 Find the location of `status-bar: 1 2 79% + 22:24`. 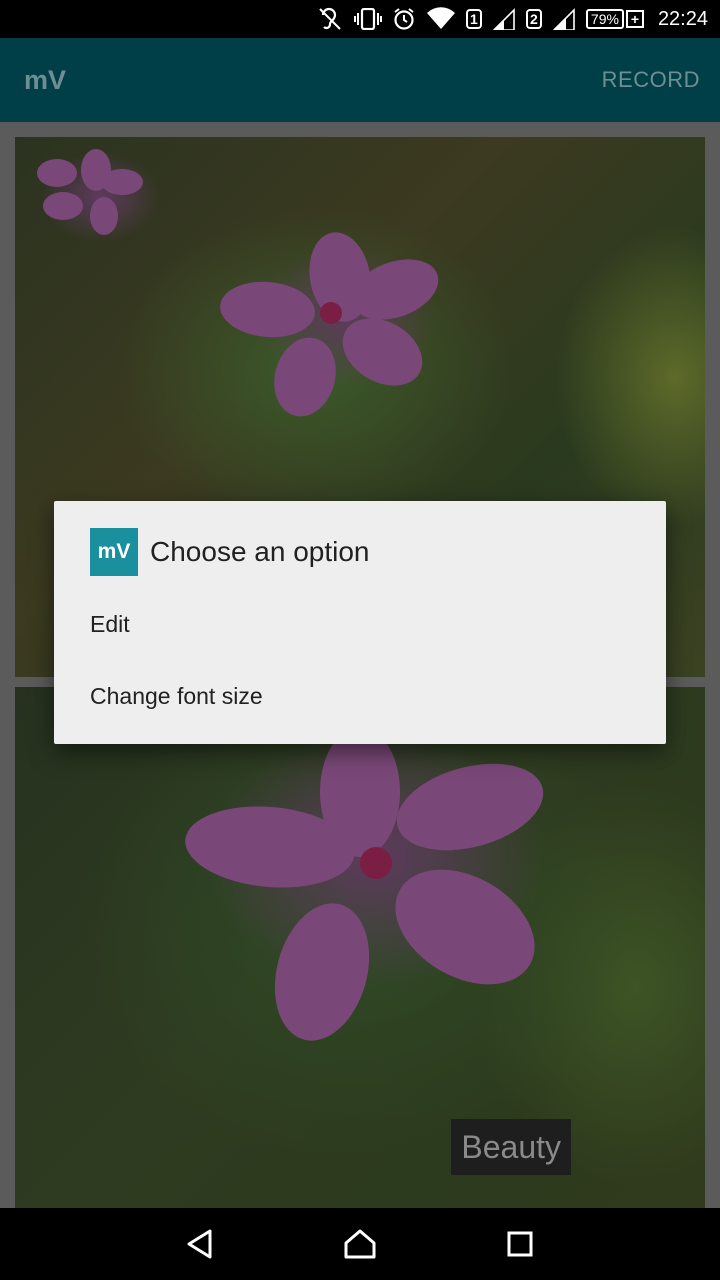

status-bar: 1 2 79% + 22:24 is located at coordinates (360, 19).